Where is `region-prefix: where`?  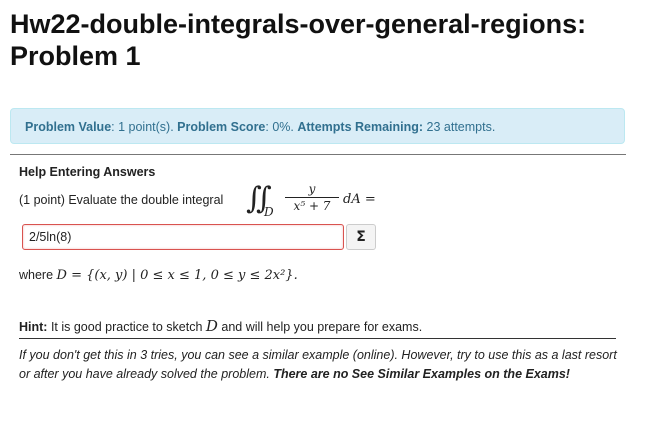
region-prefix: where is located at coordinates (38, 275).